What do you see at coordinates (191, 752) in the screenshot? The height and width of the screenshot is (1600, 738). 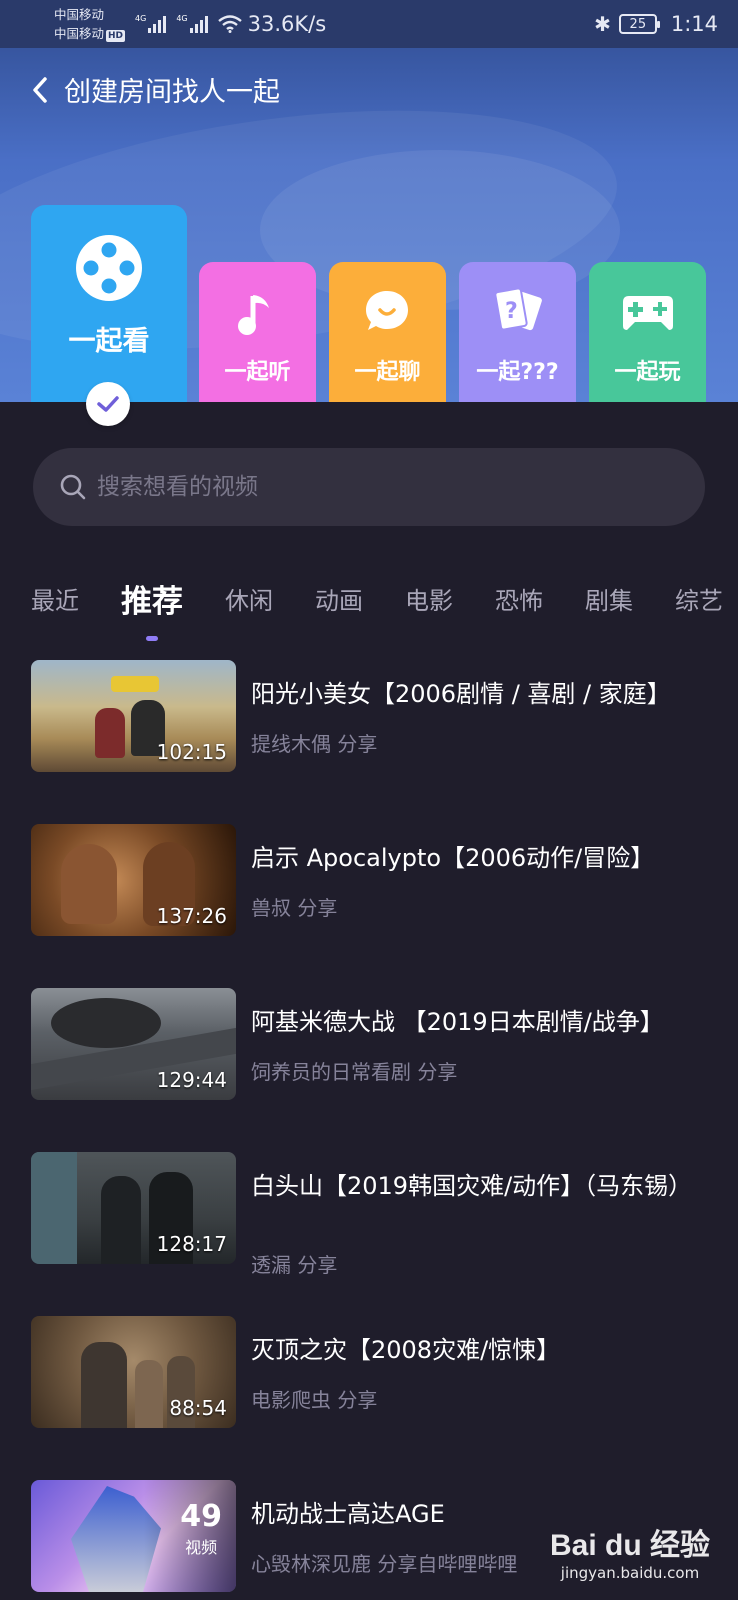 I see `video-duration: 102:15` at bounding box center [191, 752].